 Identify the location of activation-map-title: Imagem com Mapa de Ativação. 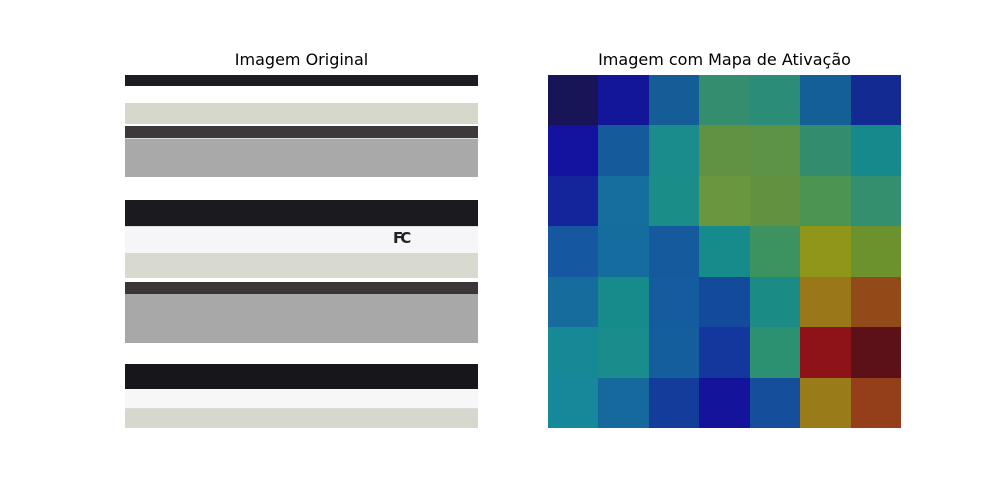
(724, 59).